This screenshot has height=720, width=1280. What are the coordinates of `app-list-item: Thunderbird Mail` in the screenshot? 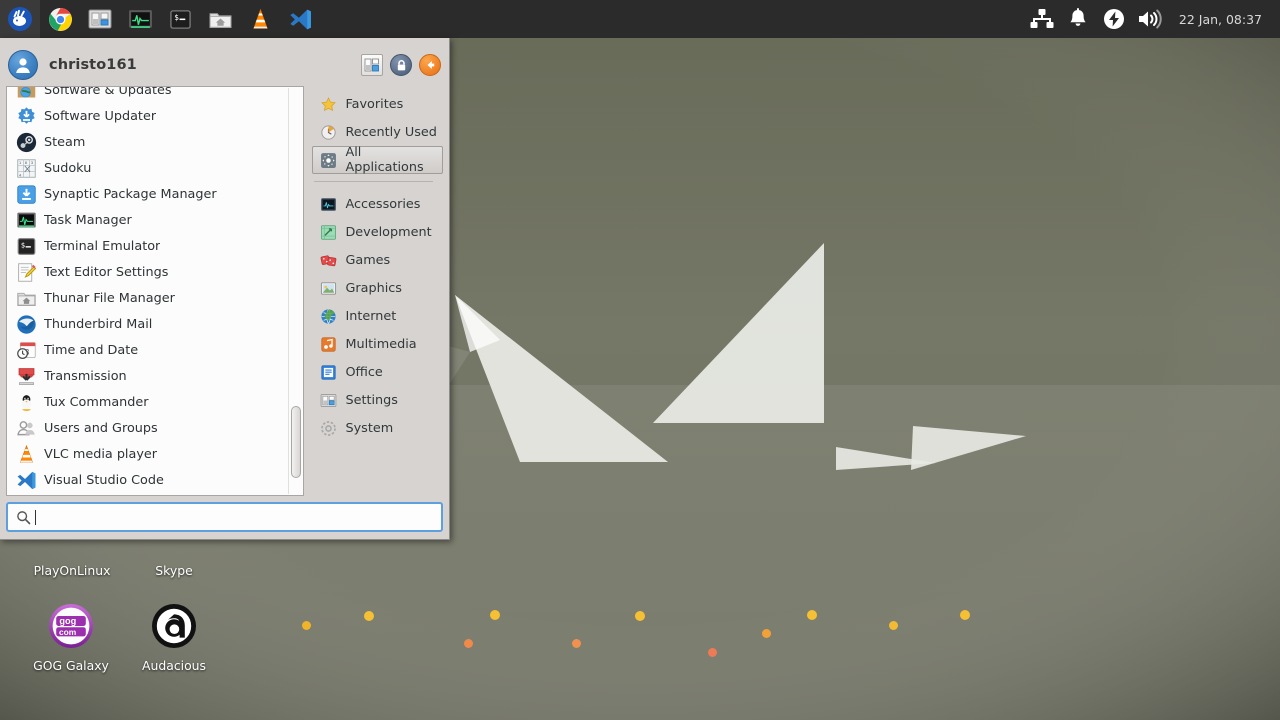 It's located at (155, 324).